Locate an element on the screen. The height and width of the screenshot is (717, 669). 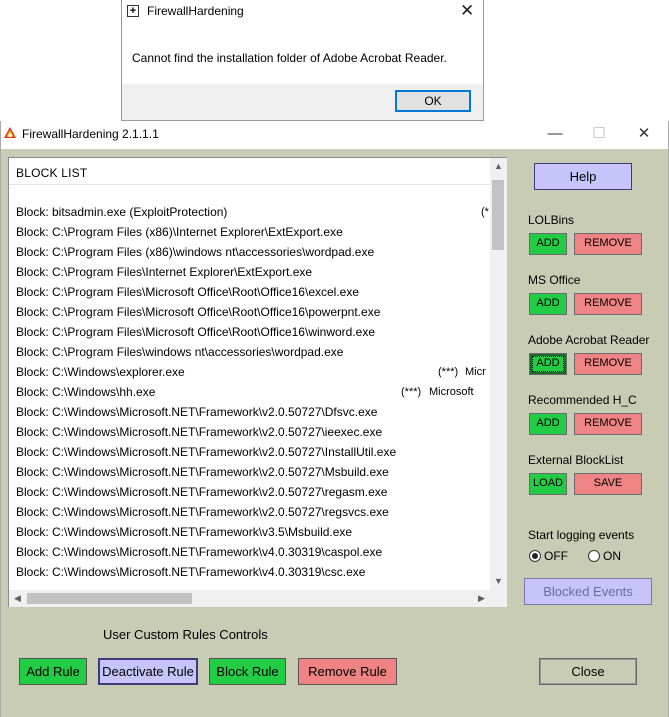
horizontal-scrollbar: ◀ ▶ is located at coordinates (249, 598).